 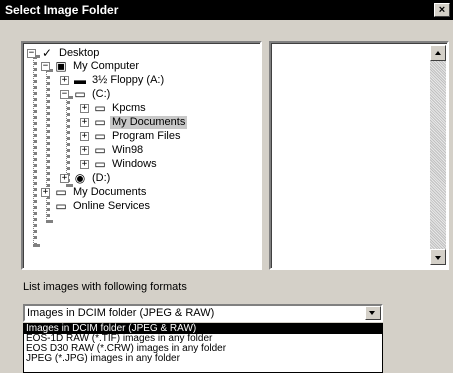 I want to click on tree-item-label: My Documents, so click(x=110, y=192).